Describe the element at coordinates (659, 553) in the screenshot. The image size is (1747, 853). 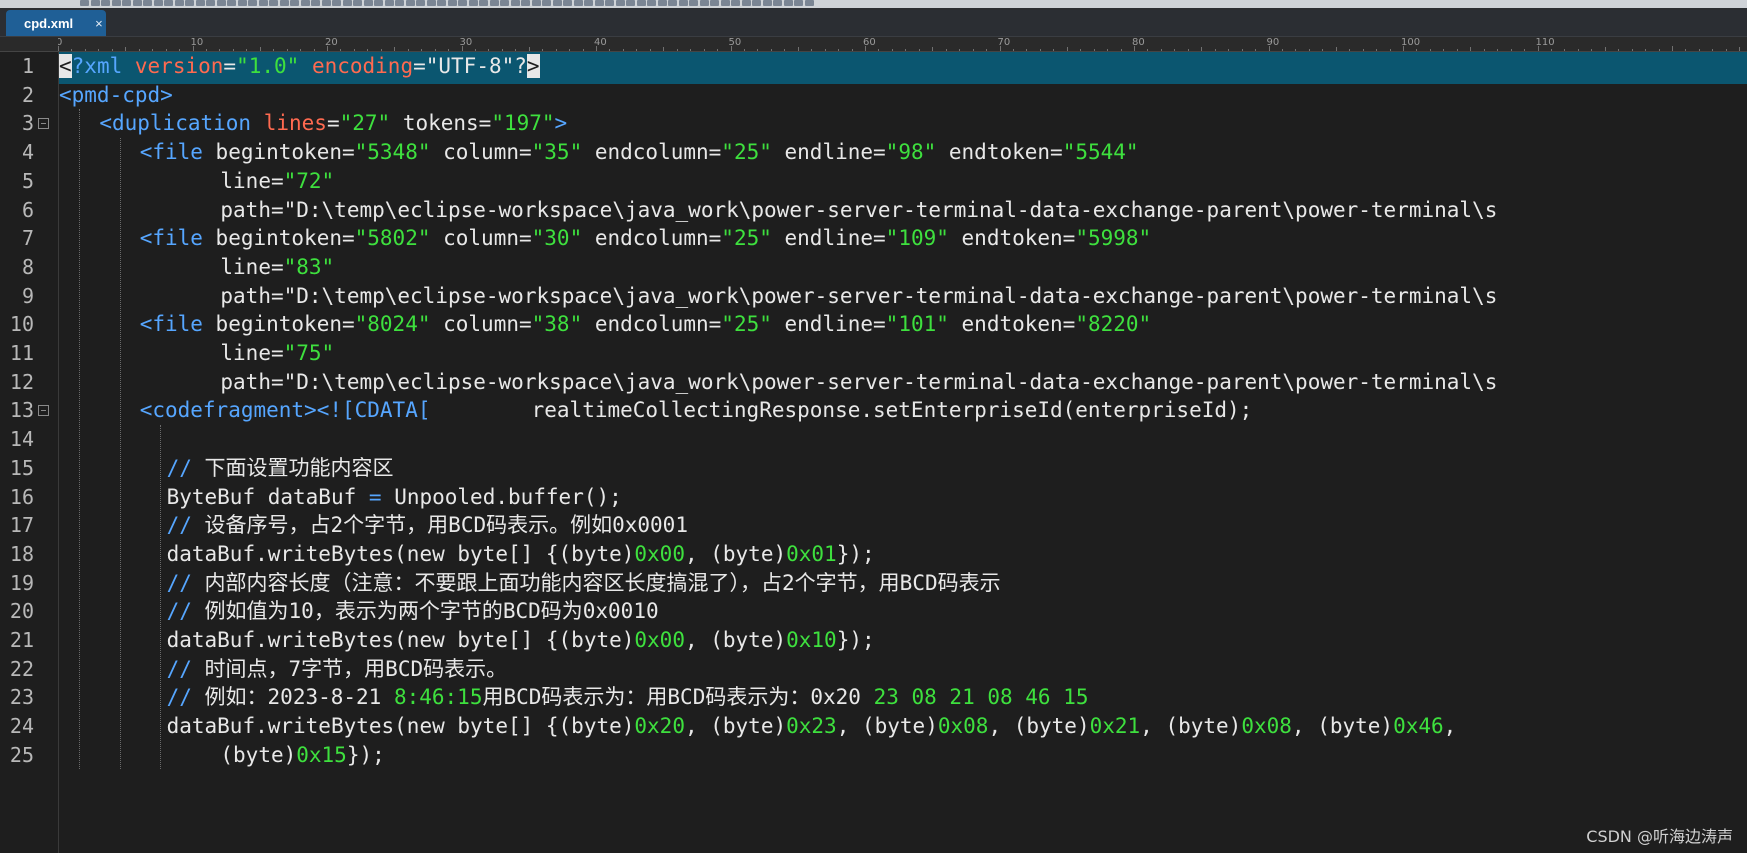
I see `code-token: 0x00` at that location.